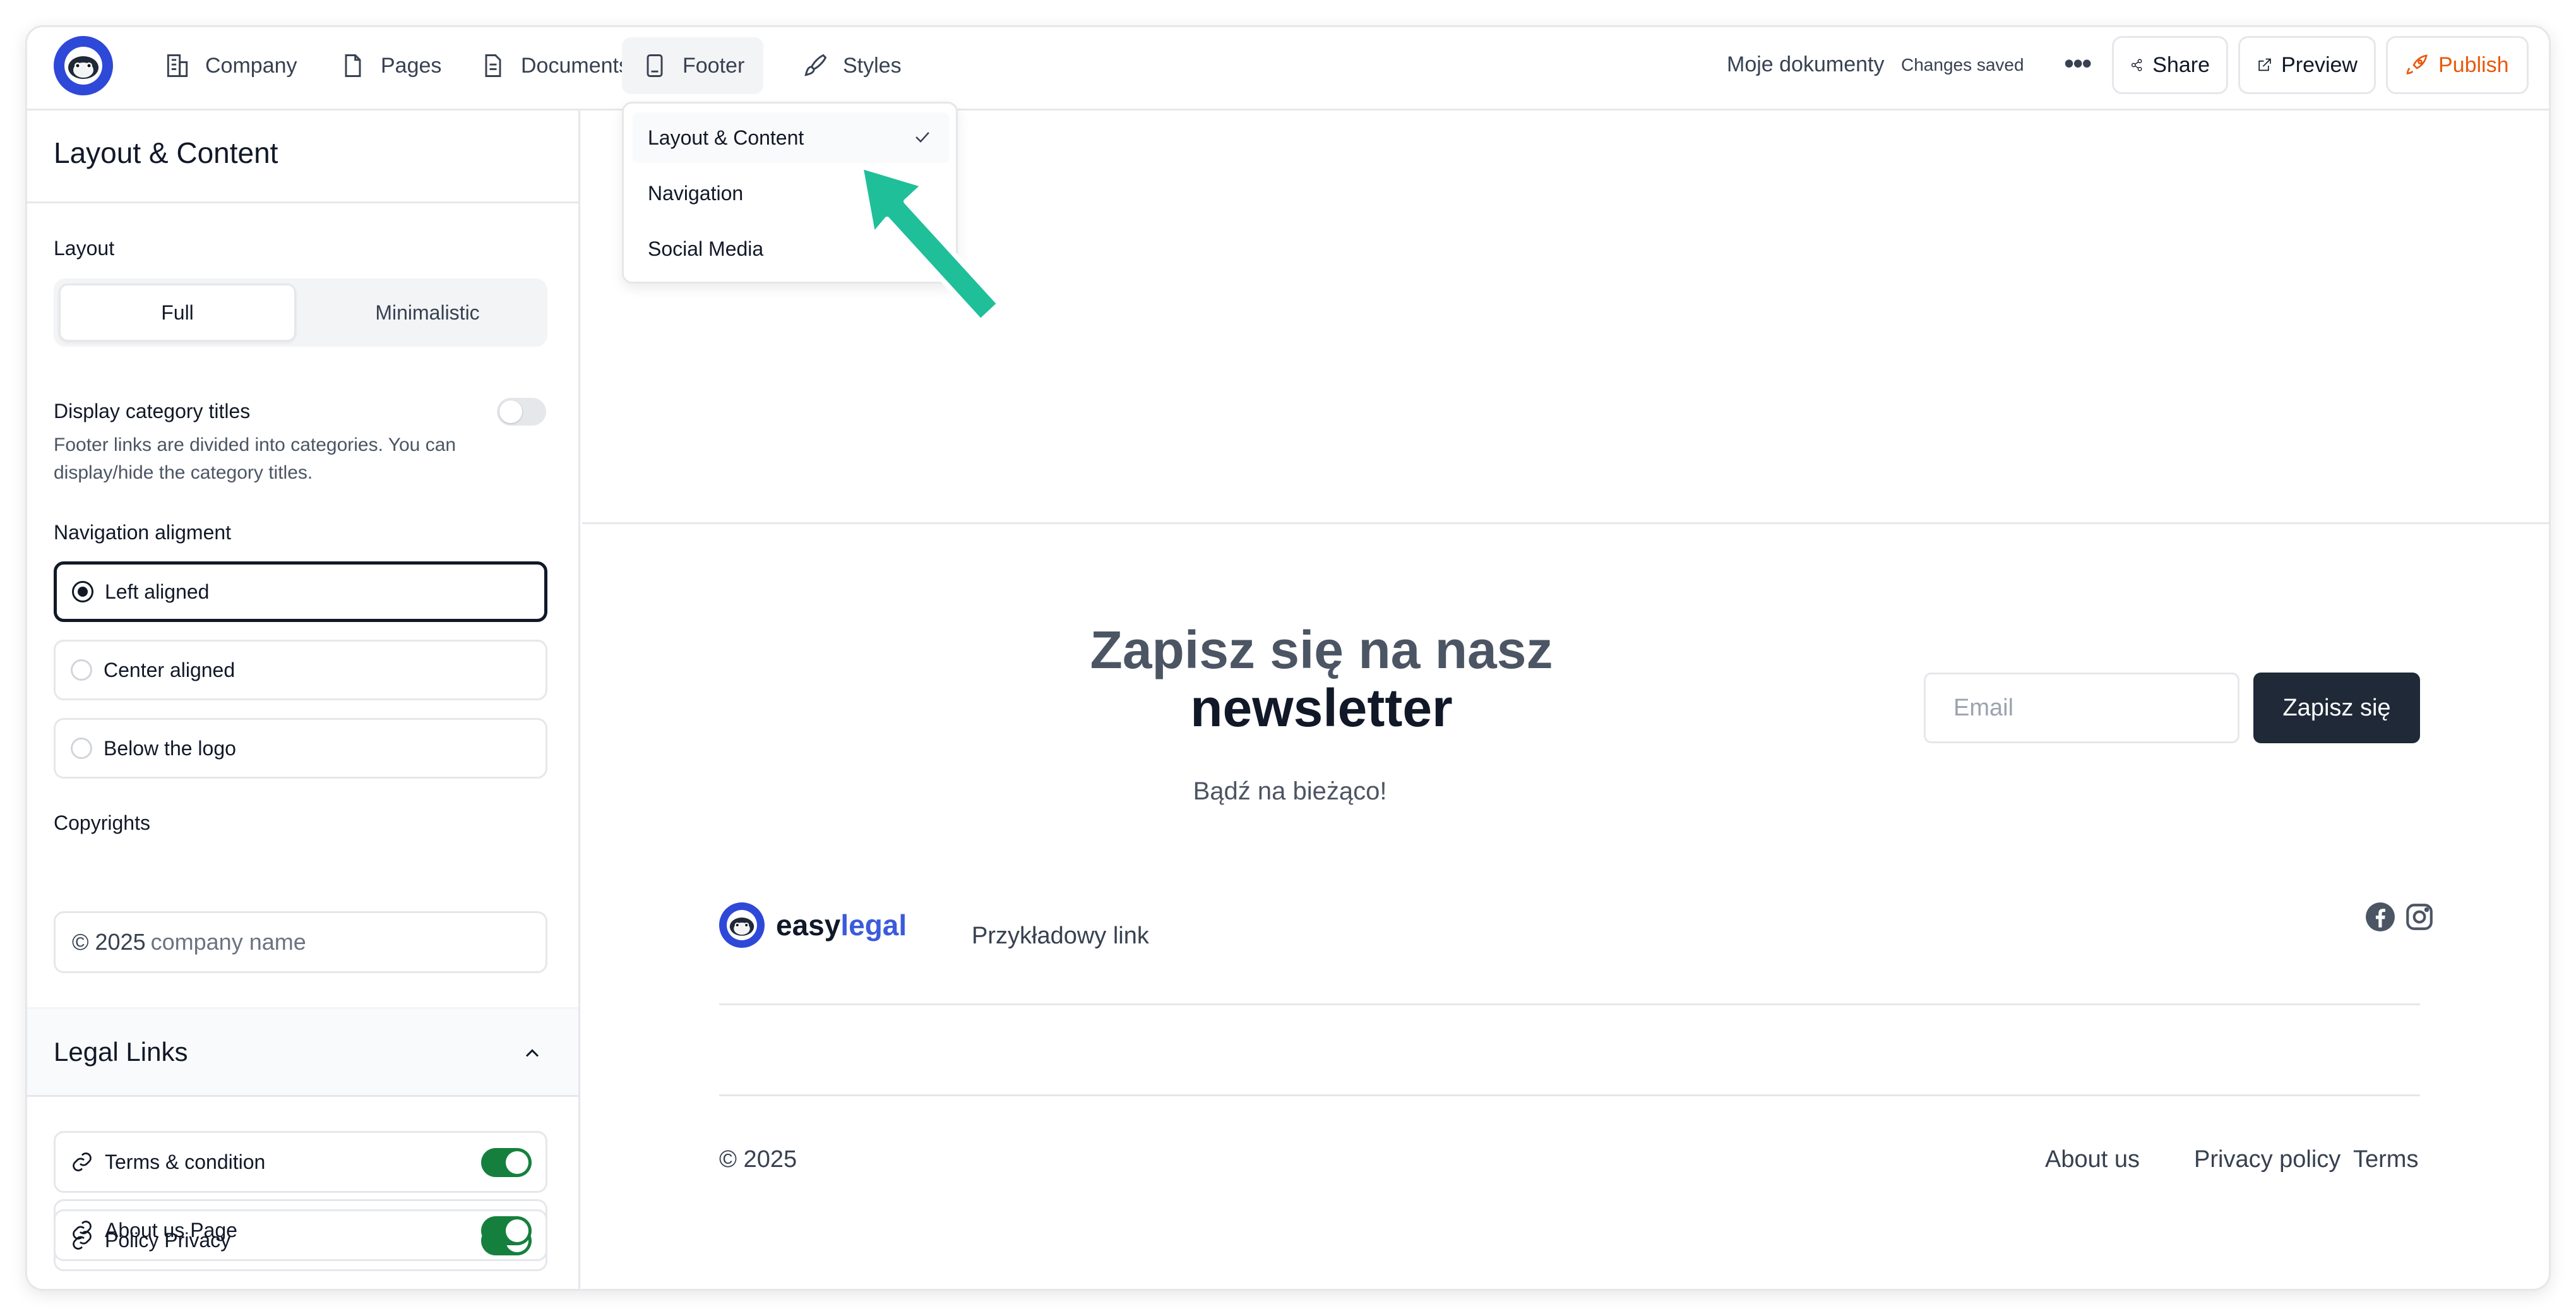  Describe the element at coordinates (251, 65) in the screenshot. I see `nav-label: Company` at that location.